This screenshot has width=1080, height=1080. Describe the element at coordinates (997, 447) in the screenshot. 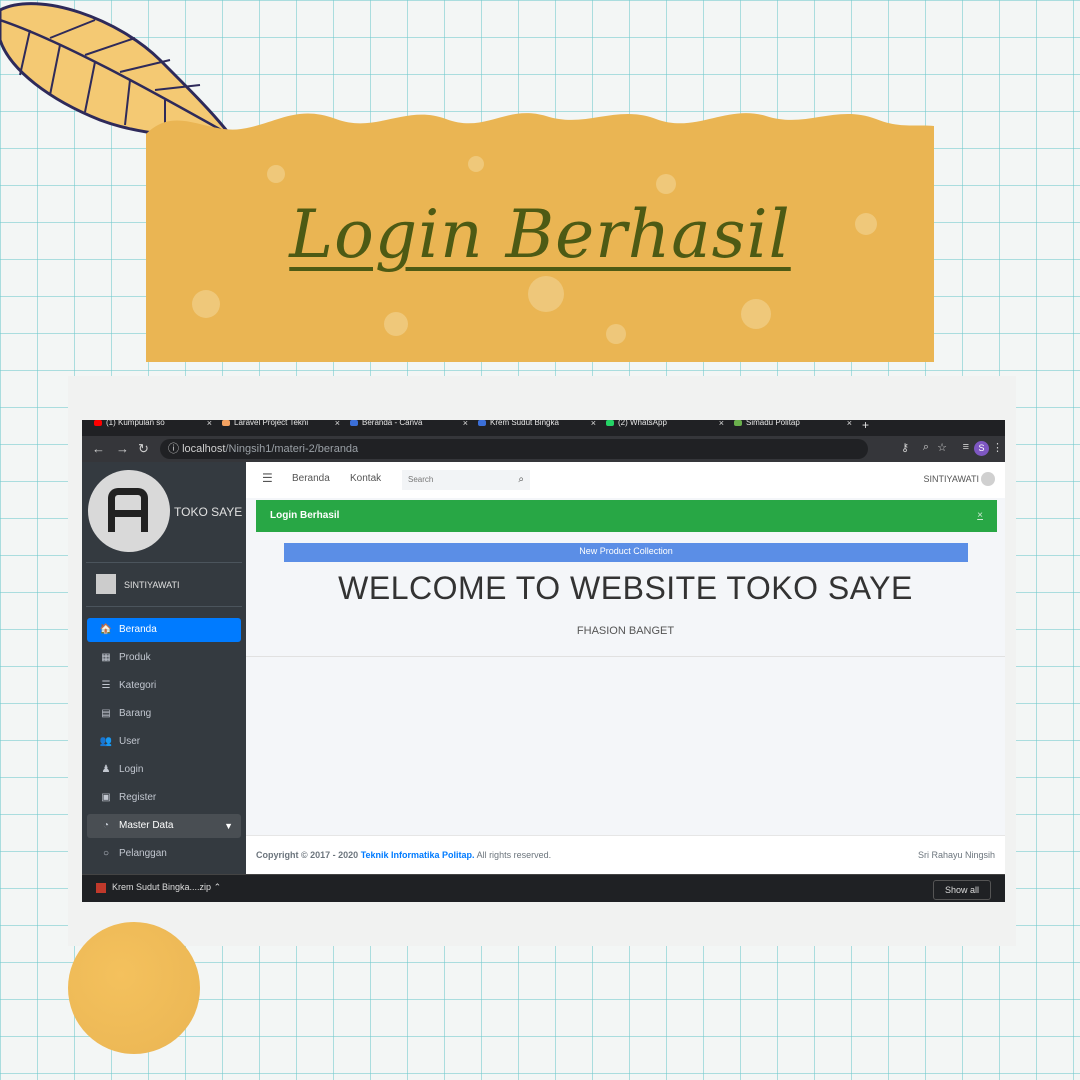

I see `more-icon: ⋮` at that location.